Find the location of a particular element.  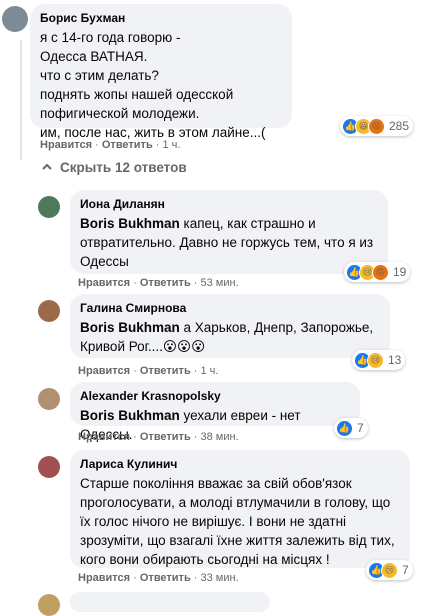

reaction-summary: 👍 😆 😡 285 is located at coordinates (377, 126).